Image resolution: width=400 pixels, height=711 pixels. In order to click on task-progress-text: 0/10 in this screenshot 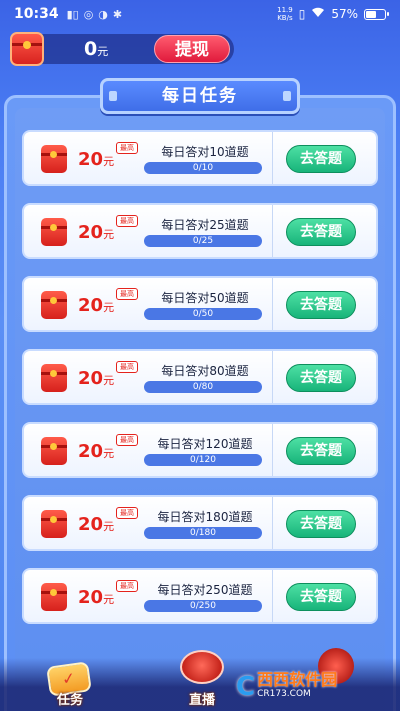, I will do `click(203, 168)`.